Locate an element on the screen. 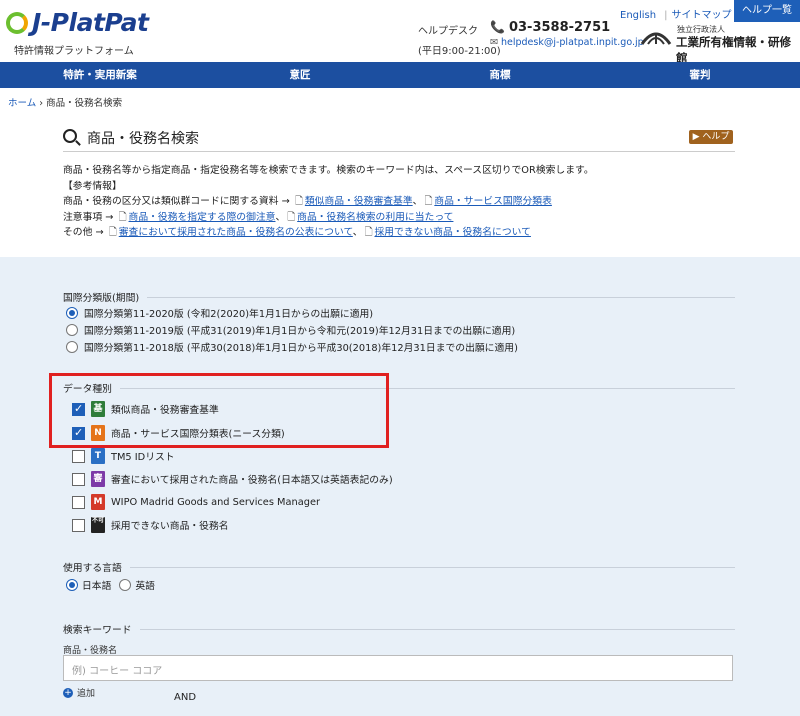  rejected-names-icon: 不可 is located at coordinates (98, 525).